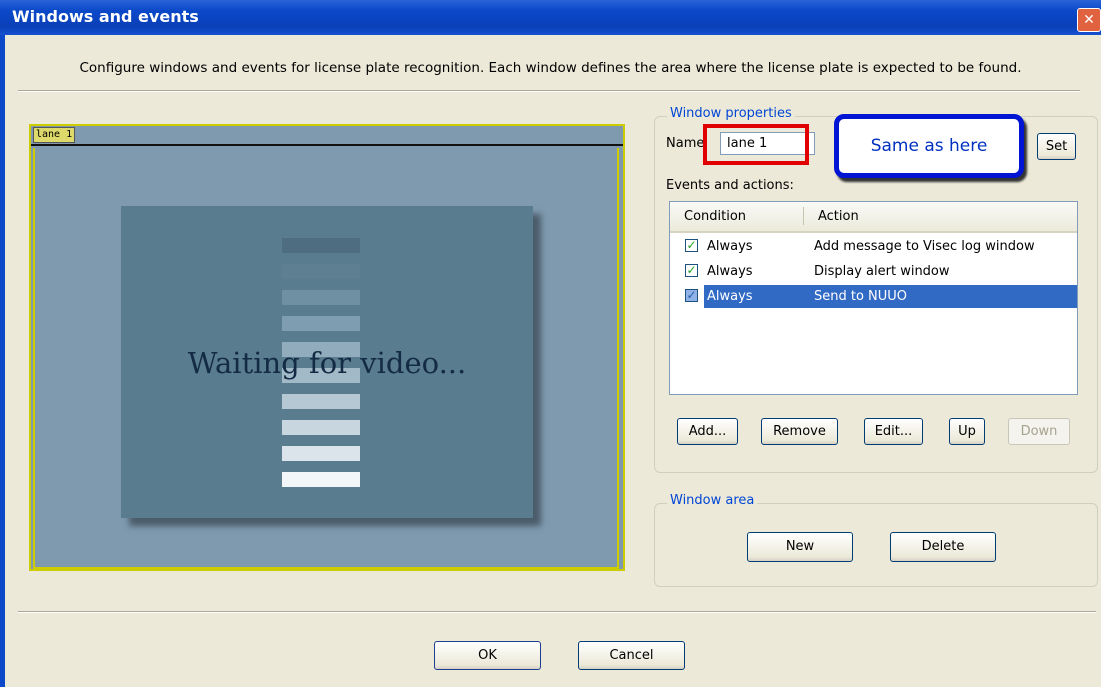 The height and width of the screenshot is (687, 1101). What do you see at coordinates (54, 135) in the screenshot?
I see `lane-label: lane 1` at bounding box center [54, 135].